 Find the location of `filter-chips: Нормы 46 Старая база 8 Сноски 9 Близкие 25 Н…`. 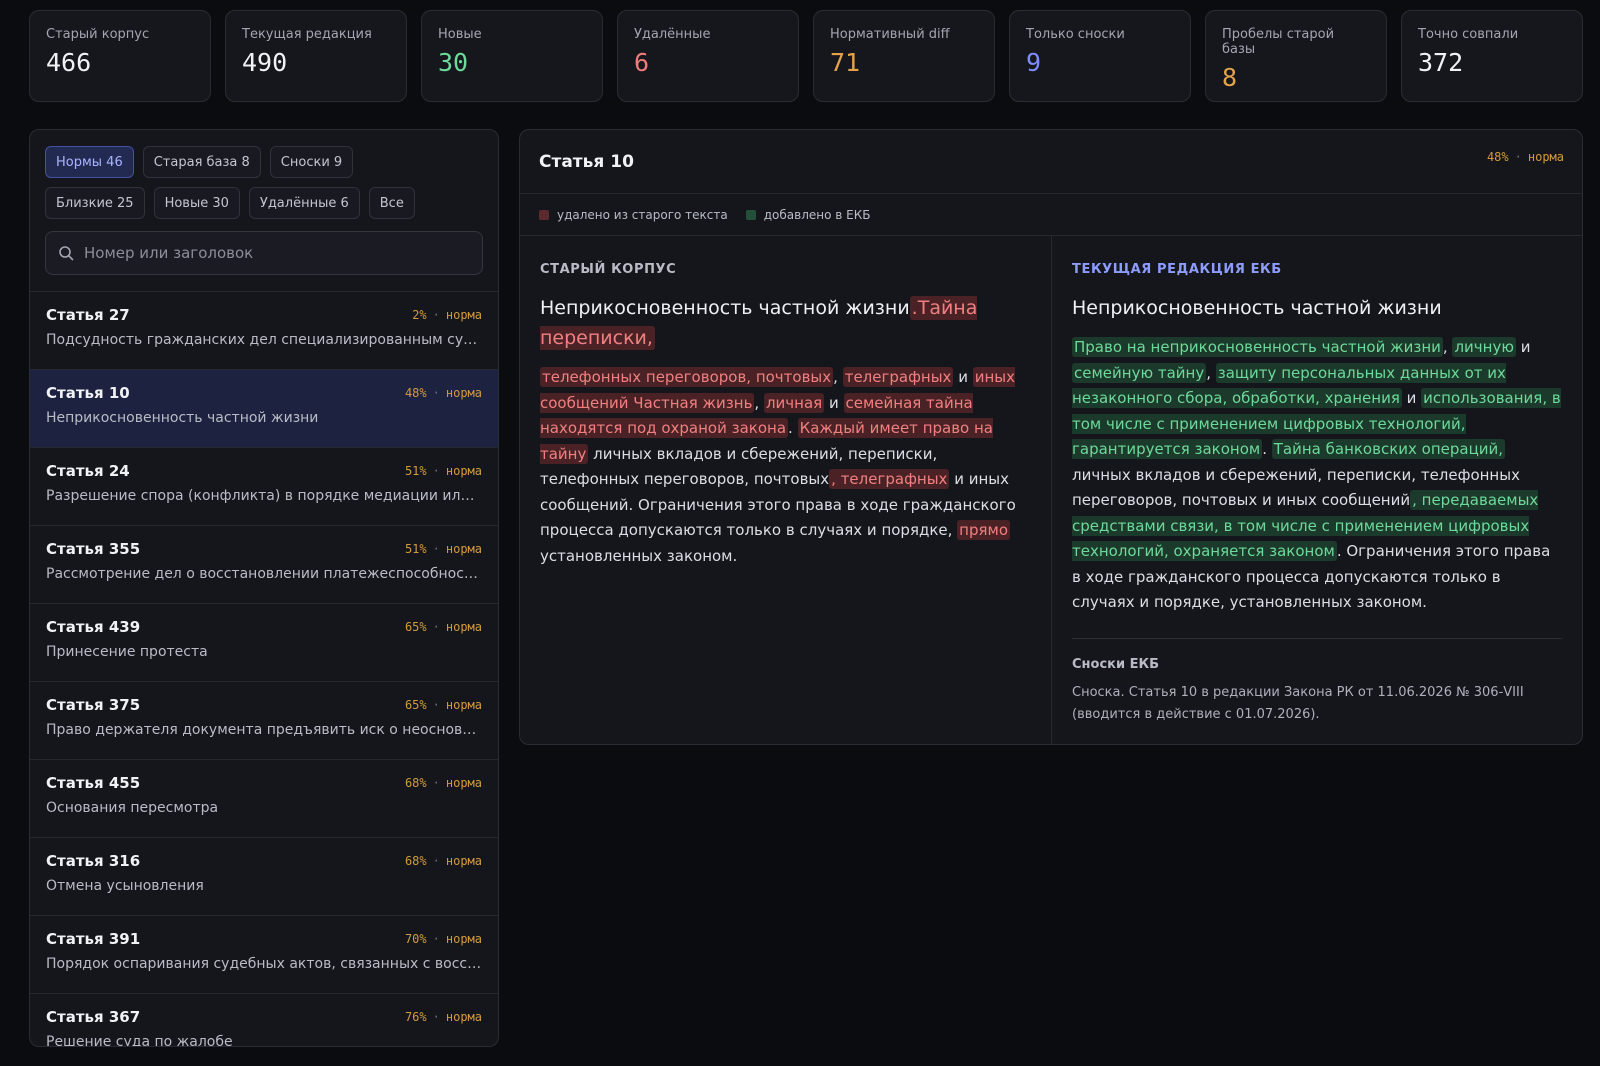

filter-chips: Нормы 46 Старая база 8 Сноски 9 Близкие 25 Н… is located at coordinates (240, 174).